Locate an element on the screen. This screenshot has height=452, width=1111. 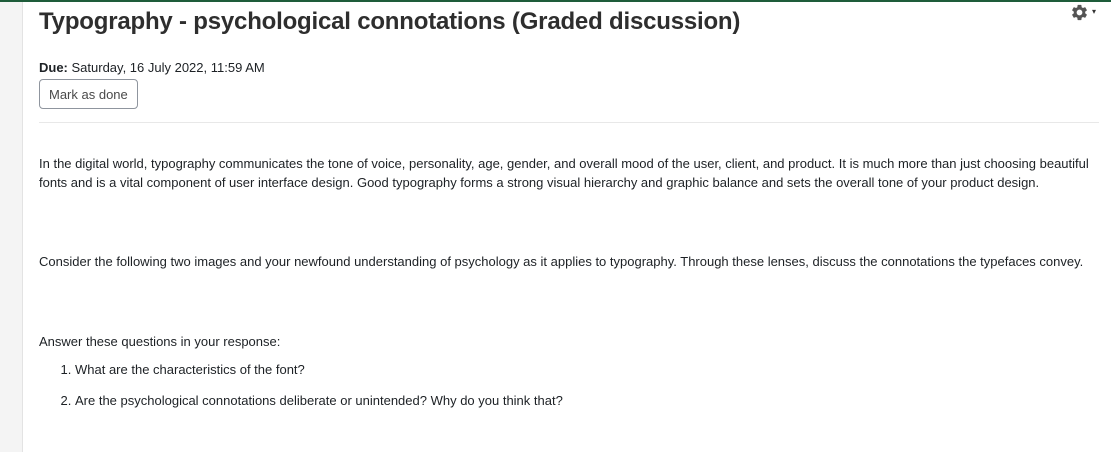
due-label: Due: is located at coordinates (53, 67).